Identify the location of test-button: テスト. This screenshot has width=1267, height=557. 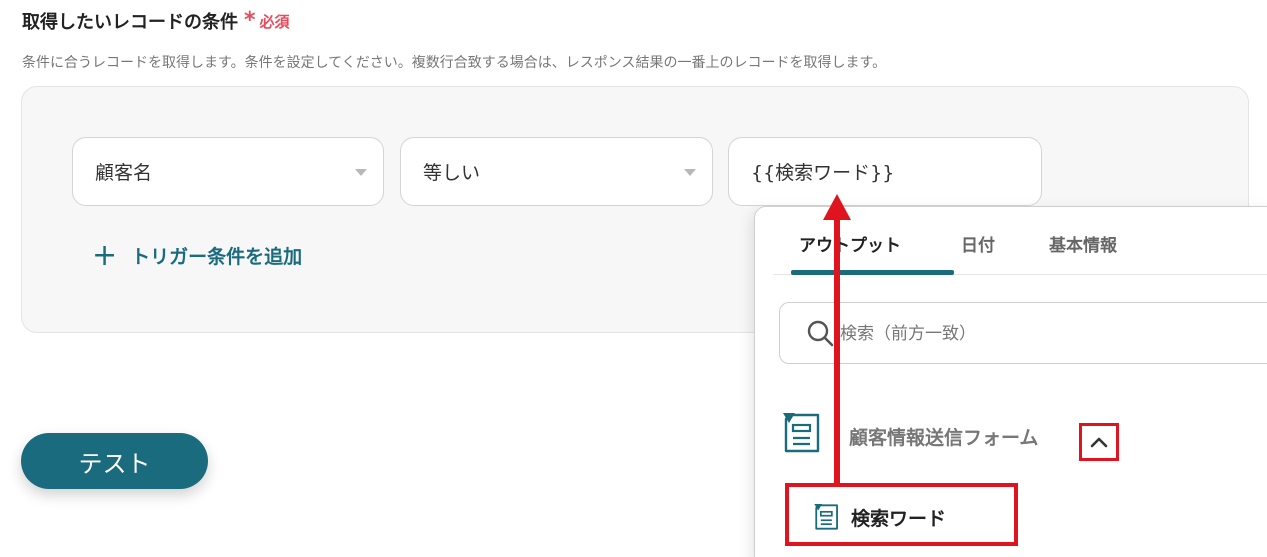
(114, 461).